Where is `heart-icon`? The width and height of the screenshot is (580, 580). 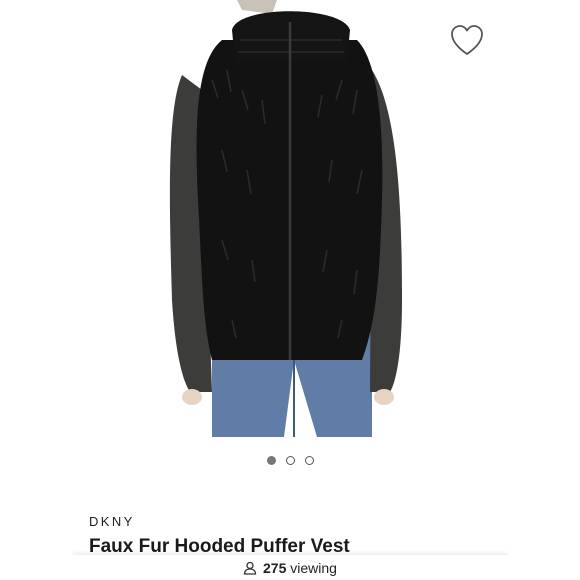
heart-icon is located at coordinates (467, 40).